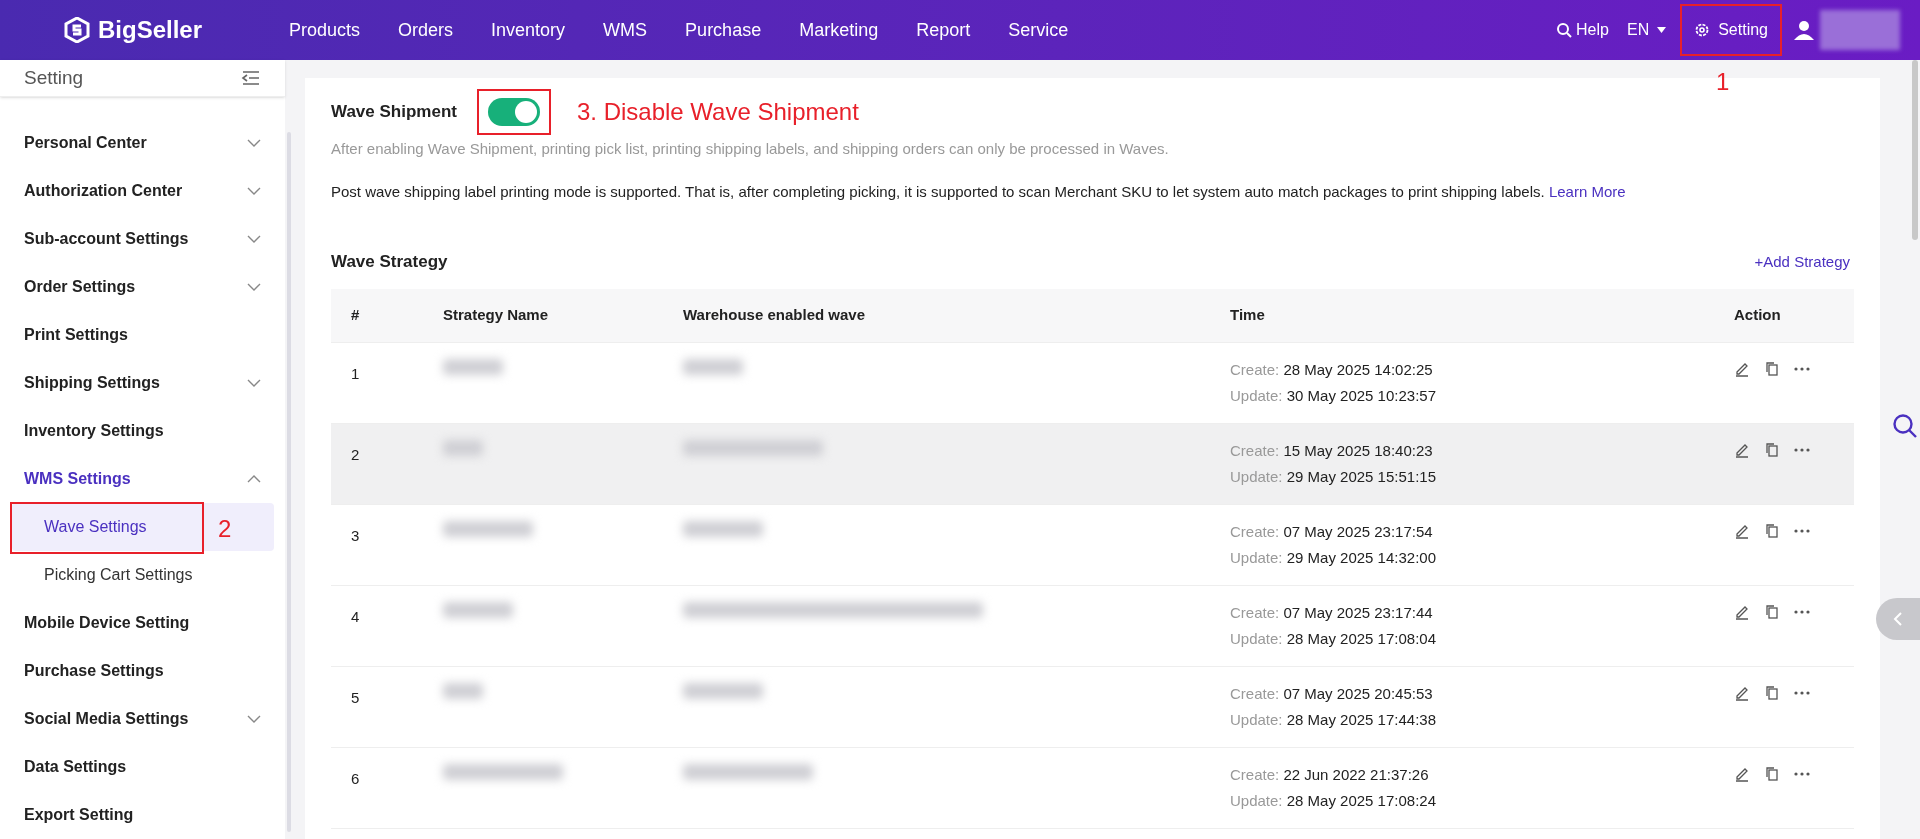 The height and width of the screenshot is (839, 1920). What do you see at coordinates (1332, 532) in the screenshot?
I see `create-time: Create: 07 May 2025 23:17:54` at bounding box center [1332, 532].